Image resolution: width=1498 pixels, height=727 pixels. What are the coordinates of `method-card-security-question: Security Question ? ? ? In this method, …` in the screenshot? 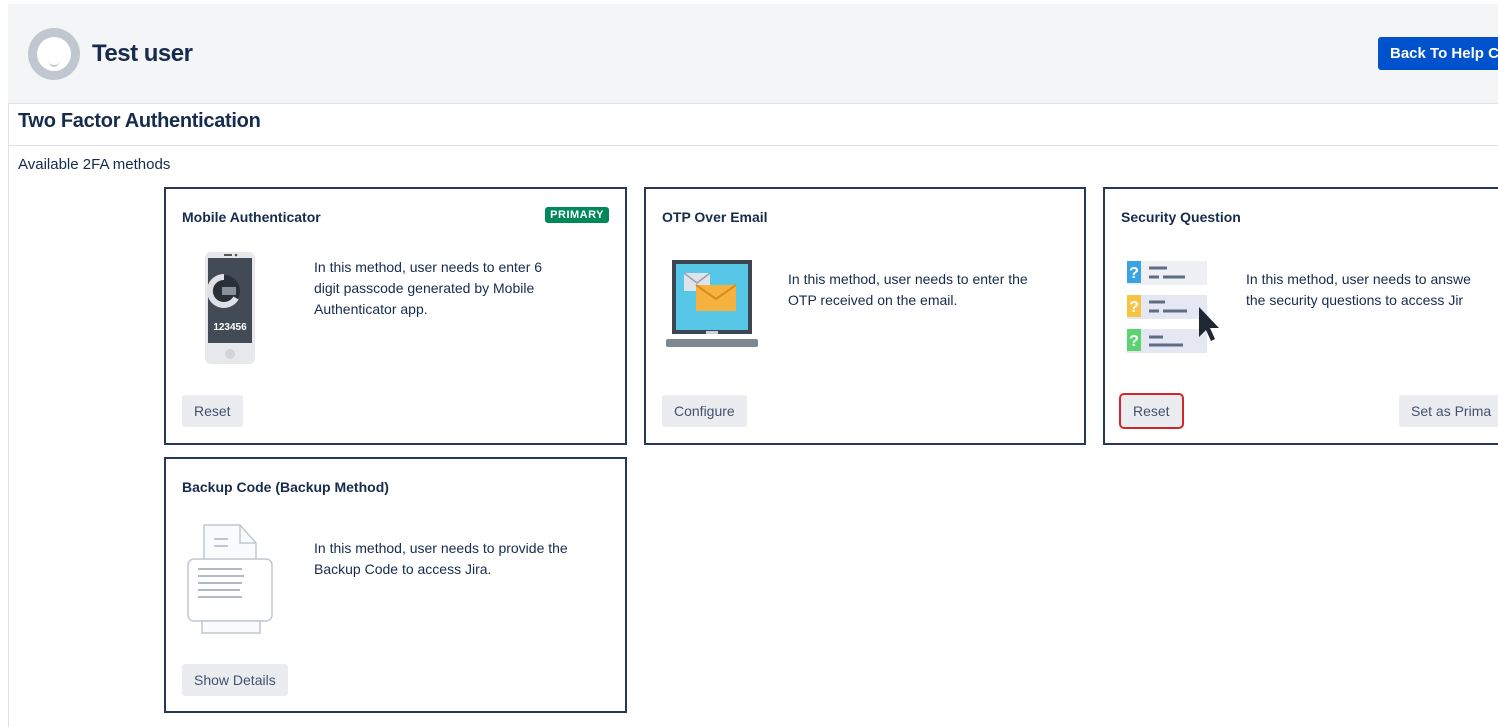 It's located at (1300, 316).